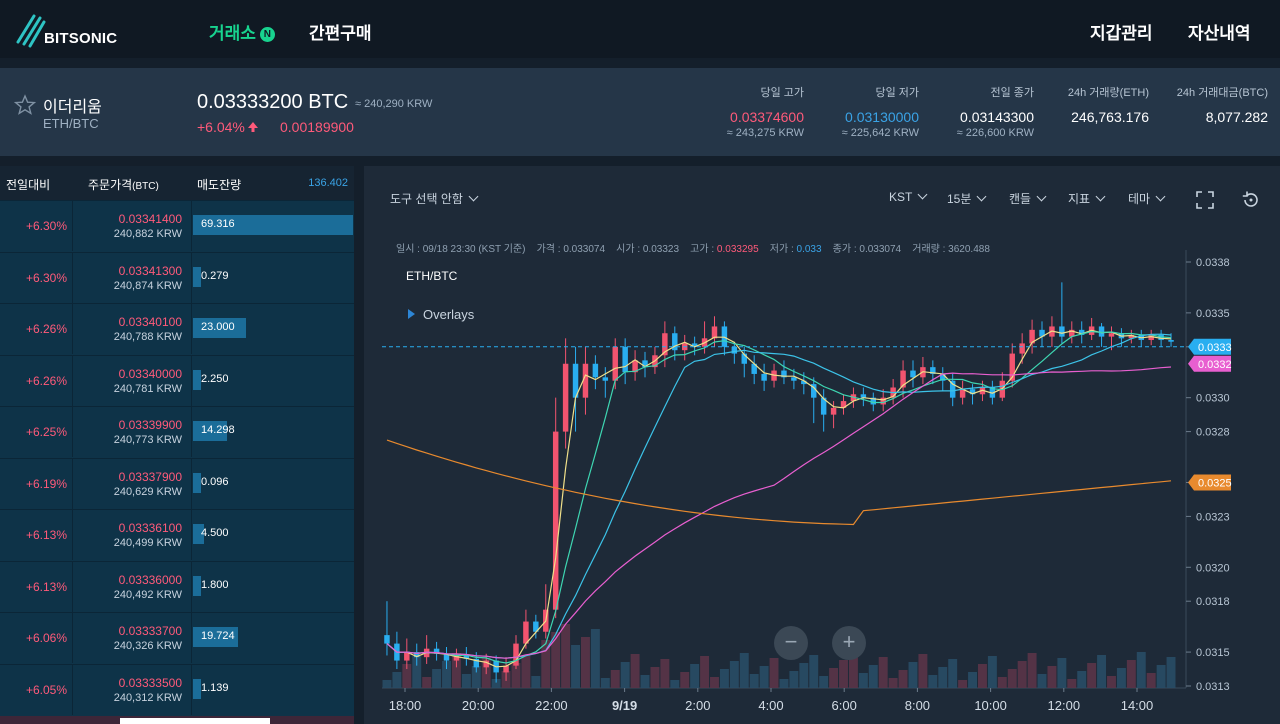 The height and width of the screenshot is (724, 1280). I want to click on row-price-cell: 0.03336100 240,499 KRW, so click(133, 535).